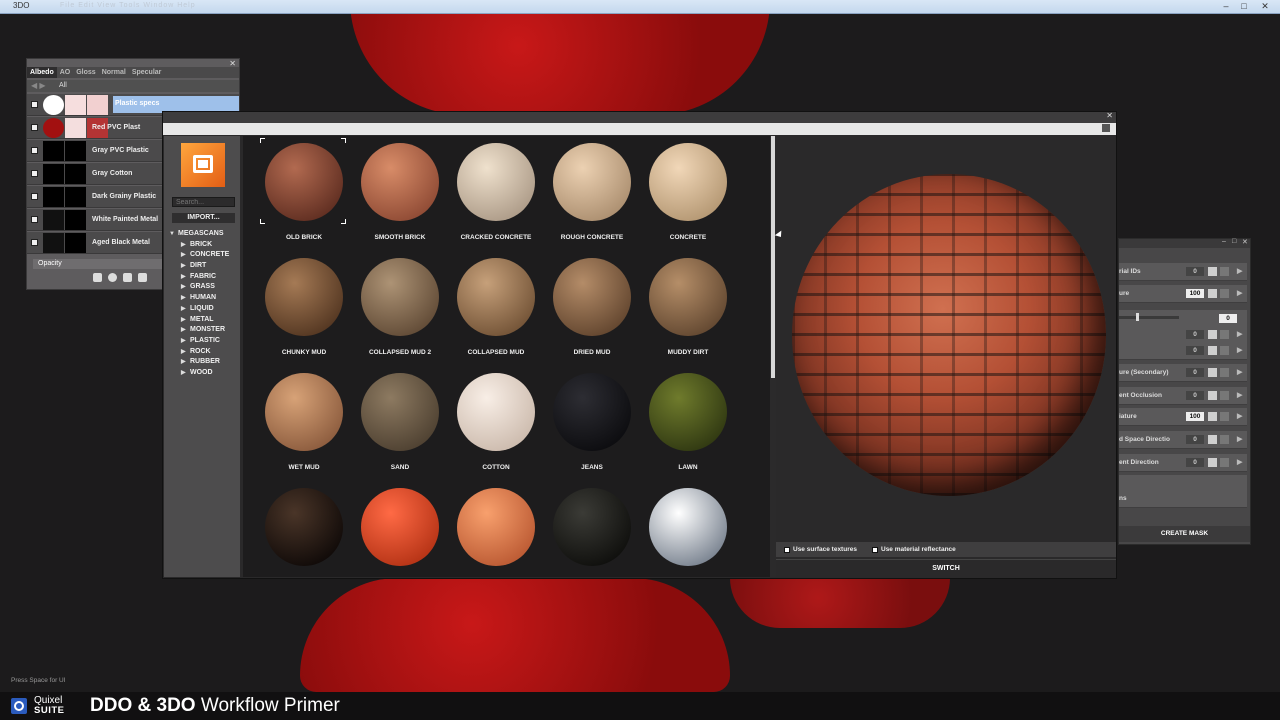  Describe the element at coordinates (128, 5) in the screenshot. I see `menu-bar: File Edit View Tools Window Help` at that location.